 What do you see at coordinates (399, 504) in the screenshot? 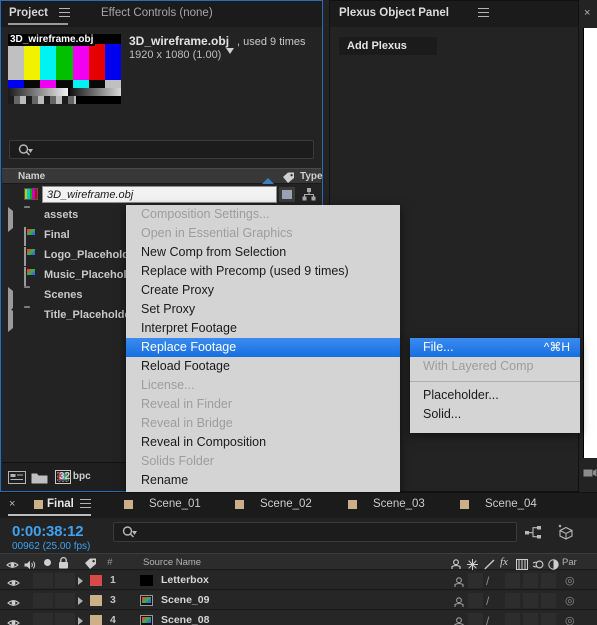
I see `timeline-tab: Scene_03` at bounding box center [399, 504].